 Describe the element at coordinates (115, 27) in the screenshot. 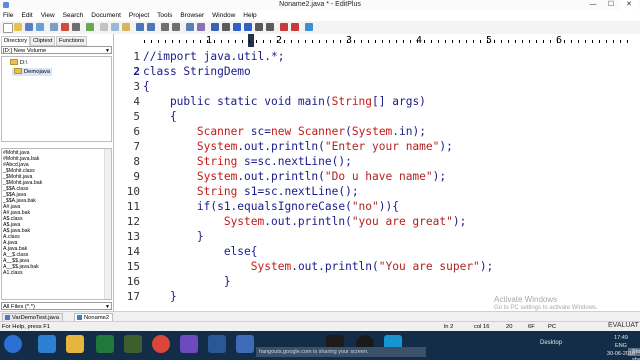

I see `copy-icon` at that location.